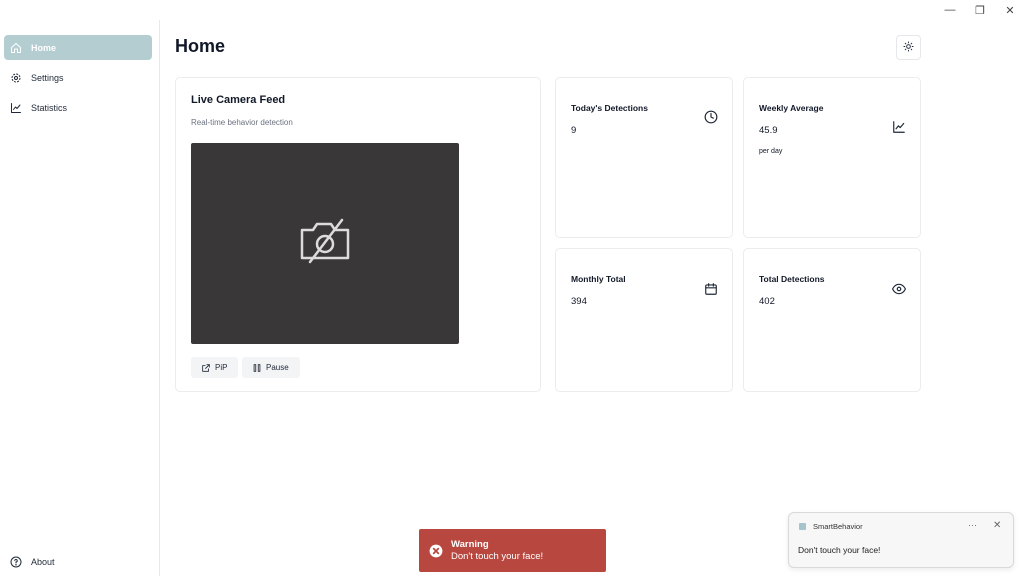 Image resolution: width=1024 pixels, height=576 pixels. I want to click on stat-card-weekly: Weekly Average 45.9 per day, so click(832, 157).